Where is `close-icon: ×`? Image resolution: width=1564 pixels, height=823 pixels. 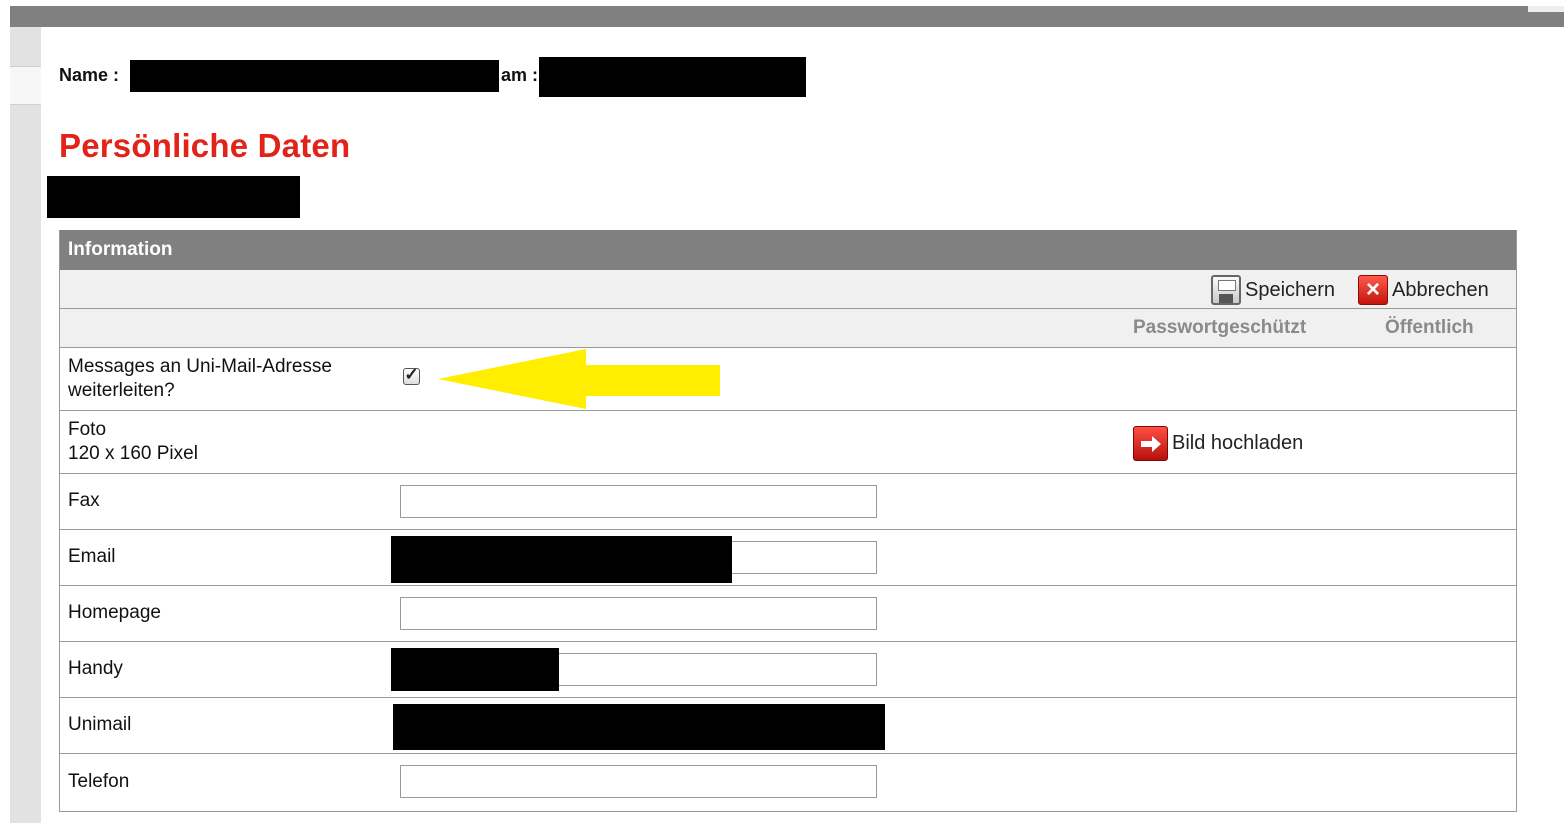 close-icon: × is located at coordinates (1373, 290).